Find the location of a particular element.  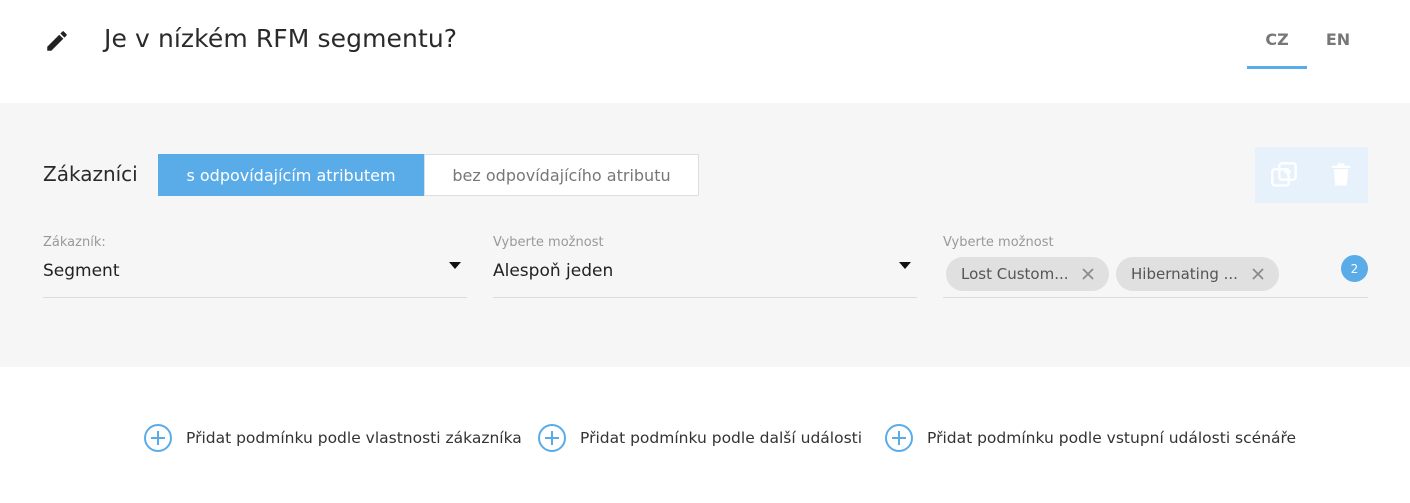

customer-attribute-select: Zákazník: Segment is located at coordinates (255, 266).